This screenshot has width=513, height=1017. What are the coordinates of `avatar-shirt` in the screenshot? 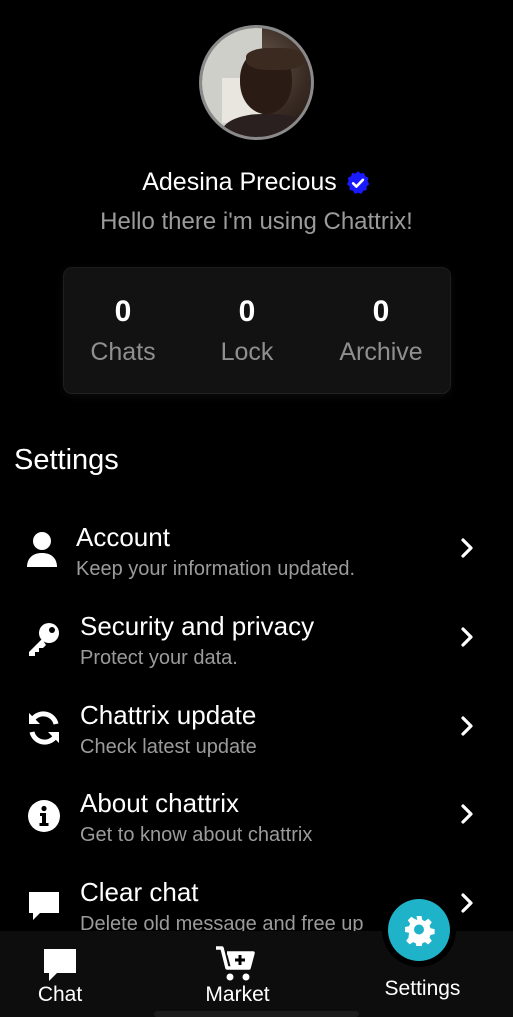 It's located at (266, 125).